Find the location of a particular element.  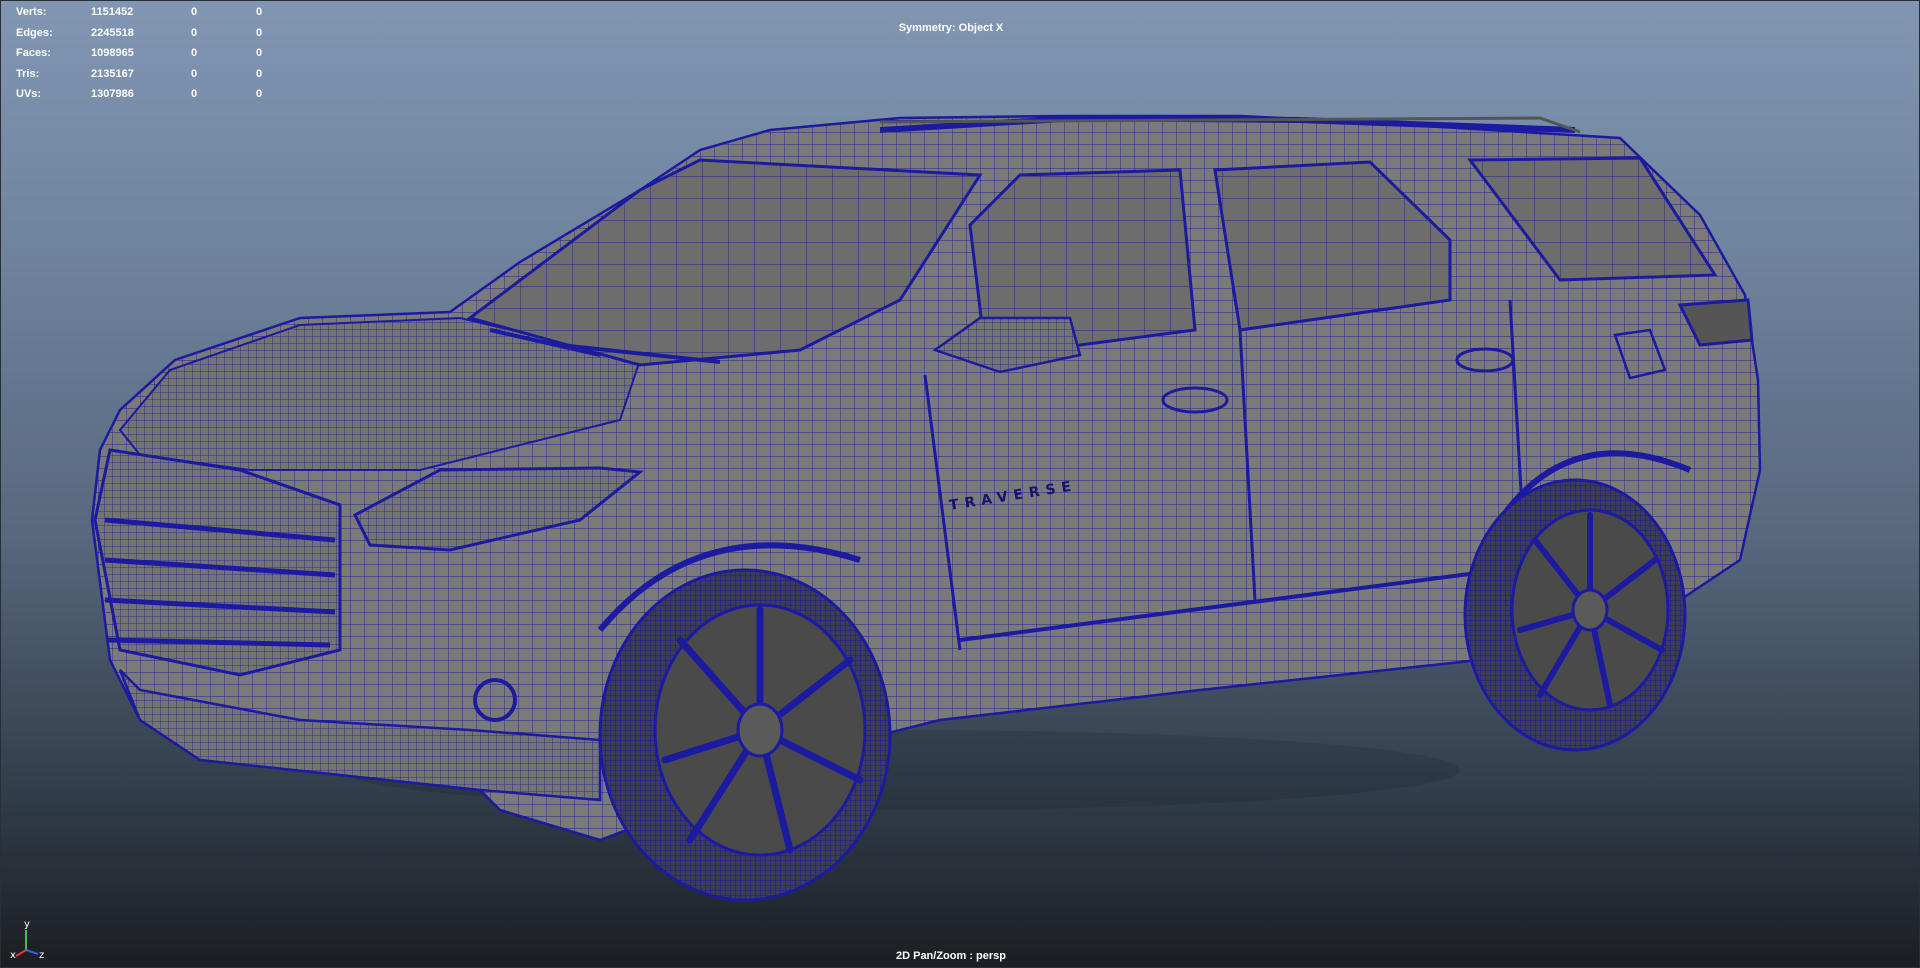

hud-label: Faces: is located at coordinates (33, 53).